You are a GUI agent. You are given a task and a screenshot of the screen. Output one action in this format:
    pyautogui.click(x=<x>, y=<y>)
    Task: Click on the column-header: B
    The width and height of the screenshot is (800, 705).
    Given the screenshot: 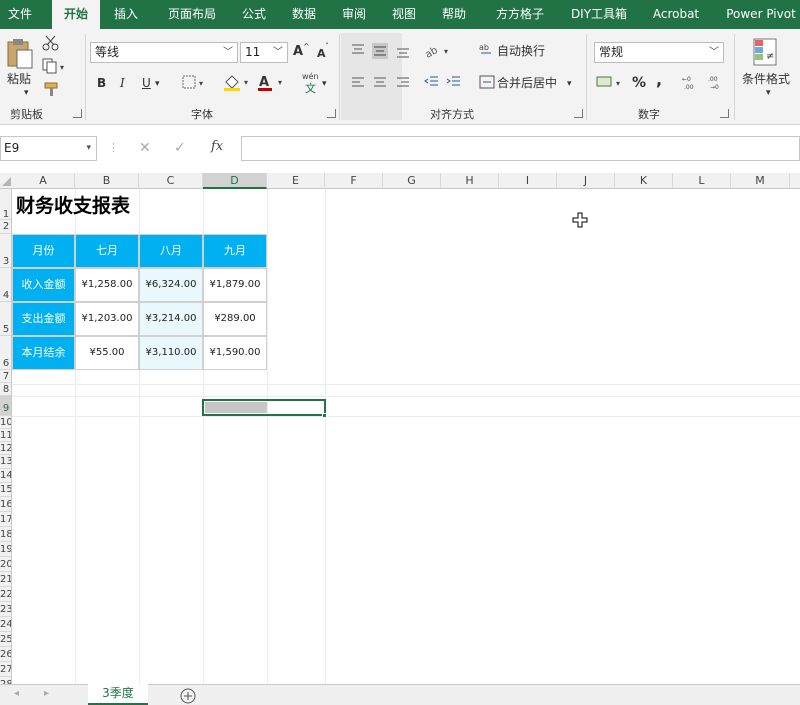 What is the action you would take?
    pyautogui.click(x=107, y=181)
    